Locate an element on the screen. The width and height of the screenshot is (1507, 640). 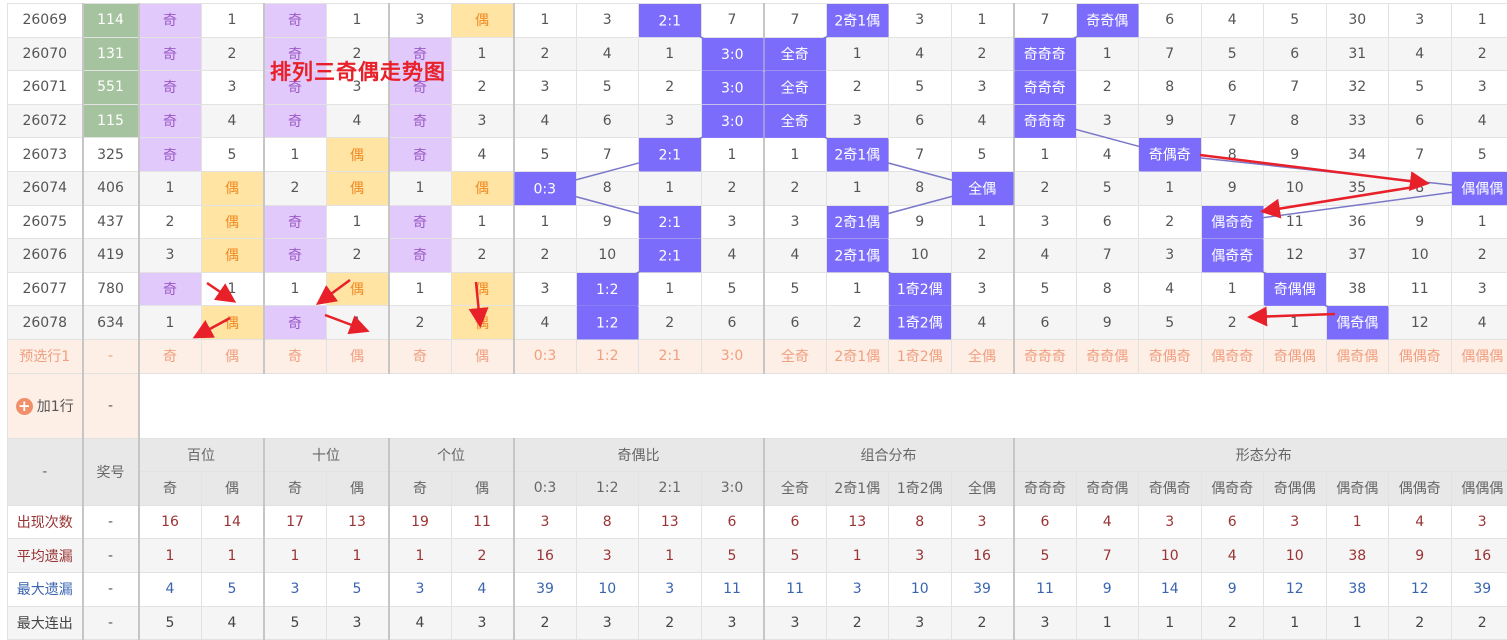
preselect-option: 1:2 is located at coordinates (607, 356).